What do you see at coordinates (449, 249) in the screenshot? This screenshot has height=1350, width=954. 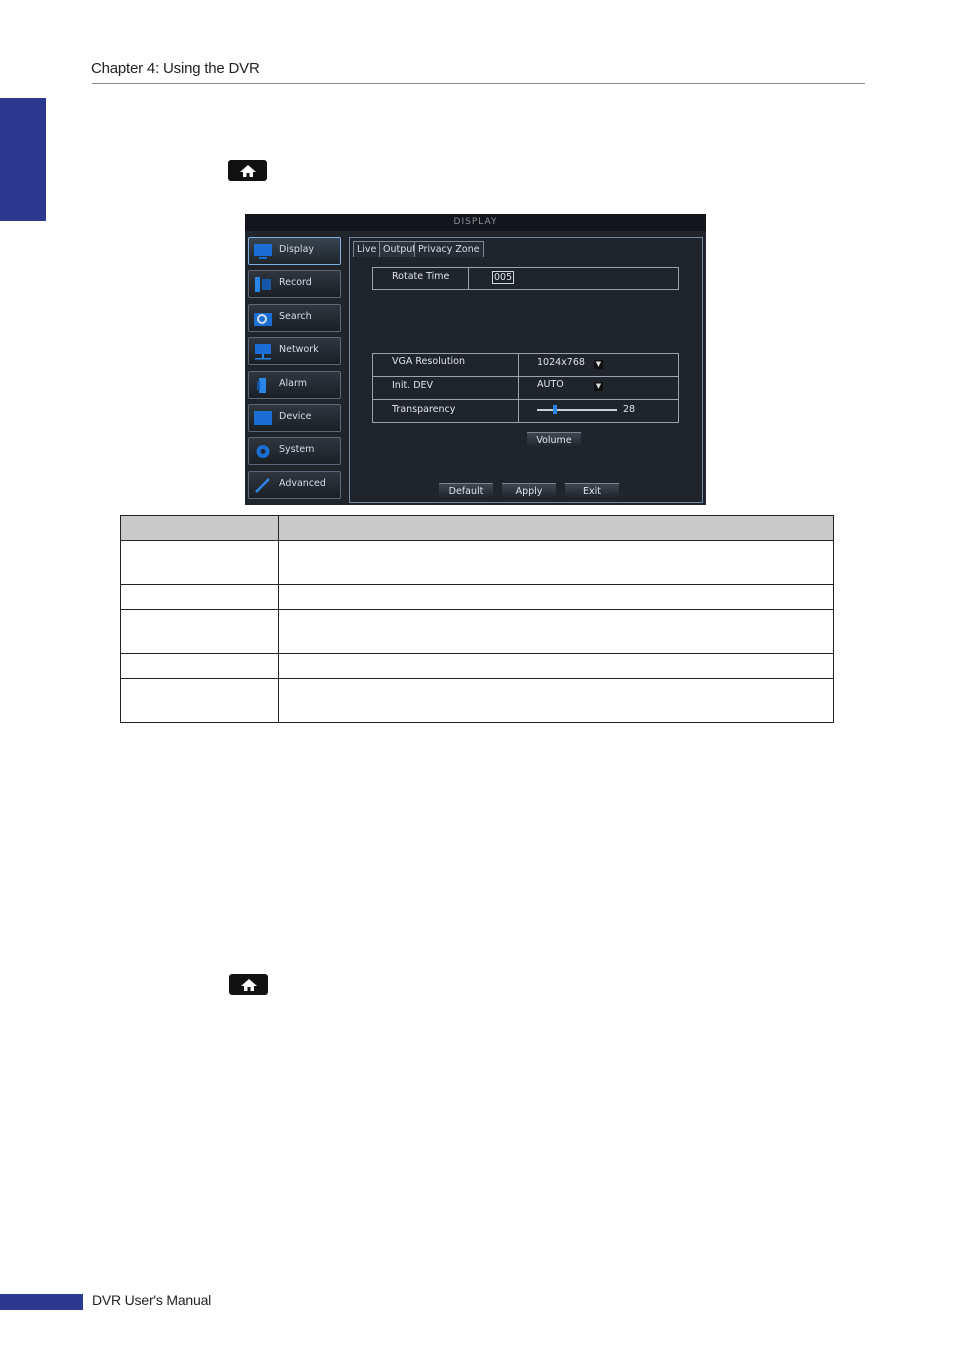 I see `tab-privacy-zone: Privacy Zone` at bounding box center [449, 249].